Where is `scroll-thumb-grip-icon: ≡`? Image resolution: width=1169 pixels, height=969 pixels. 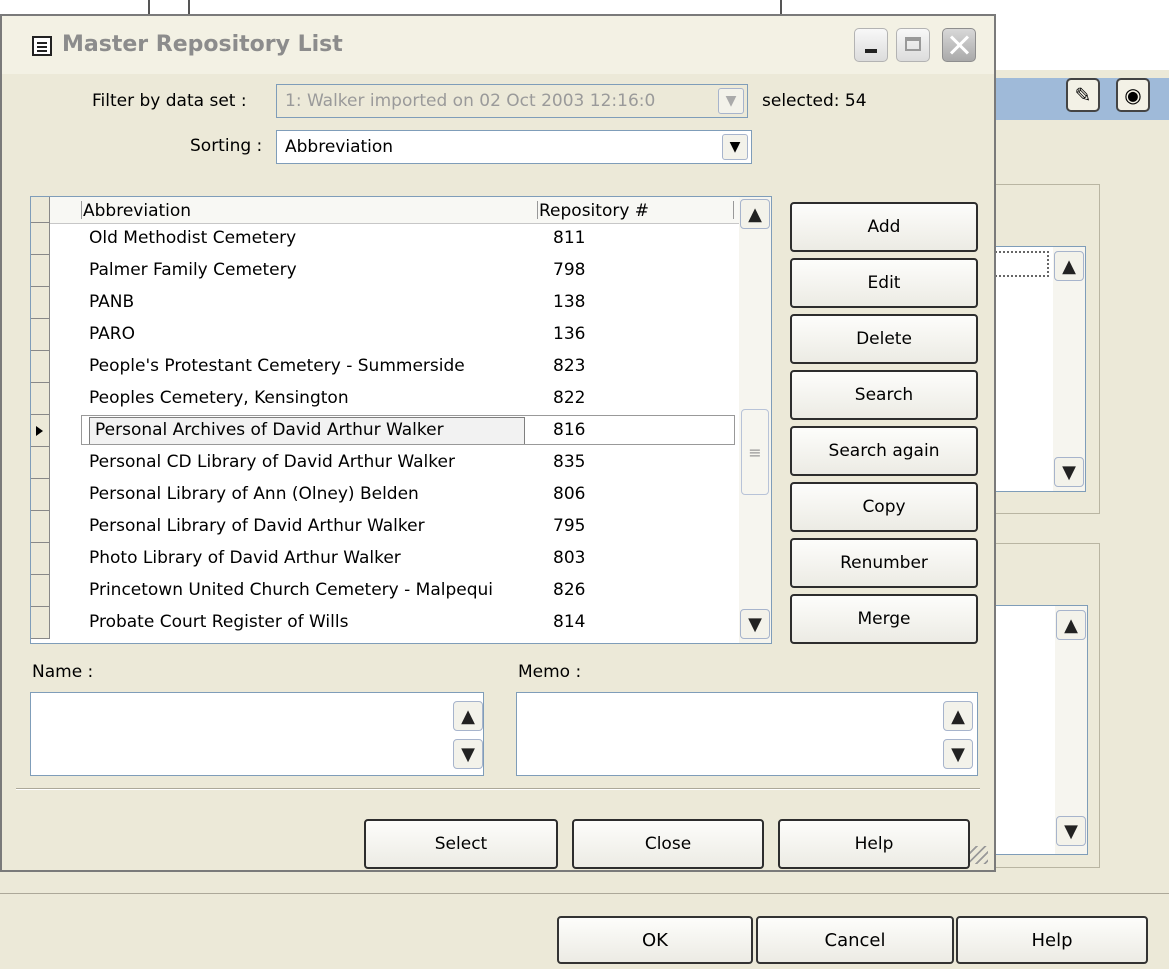
scroll-thumb-grip-icon: ≡ is located at coordinates (755, 452).